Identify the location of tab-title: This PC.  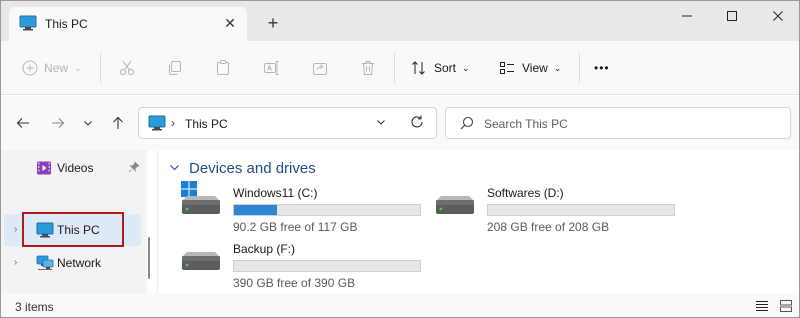
(66, 24).